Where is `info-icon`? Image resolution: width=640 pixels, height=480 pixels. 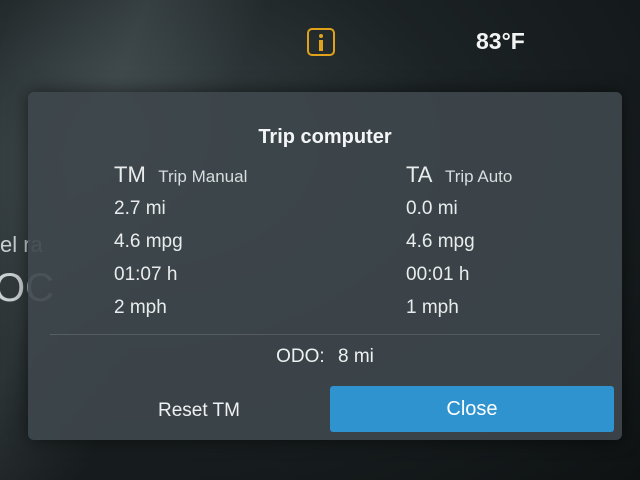 info-icon is located at coordinates (321, 42).